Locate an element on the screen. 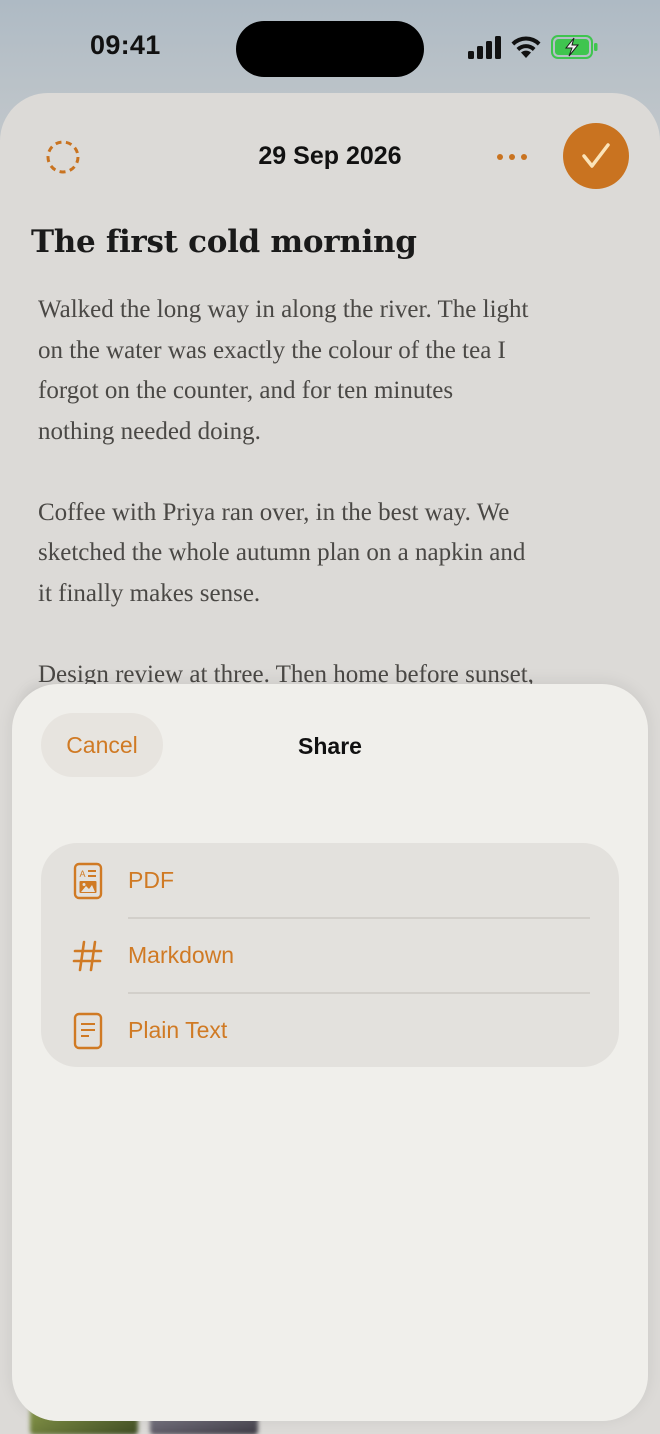 This screenshot has width=660, height=1434. wifi-icon is located at coordinates (526, 47).